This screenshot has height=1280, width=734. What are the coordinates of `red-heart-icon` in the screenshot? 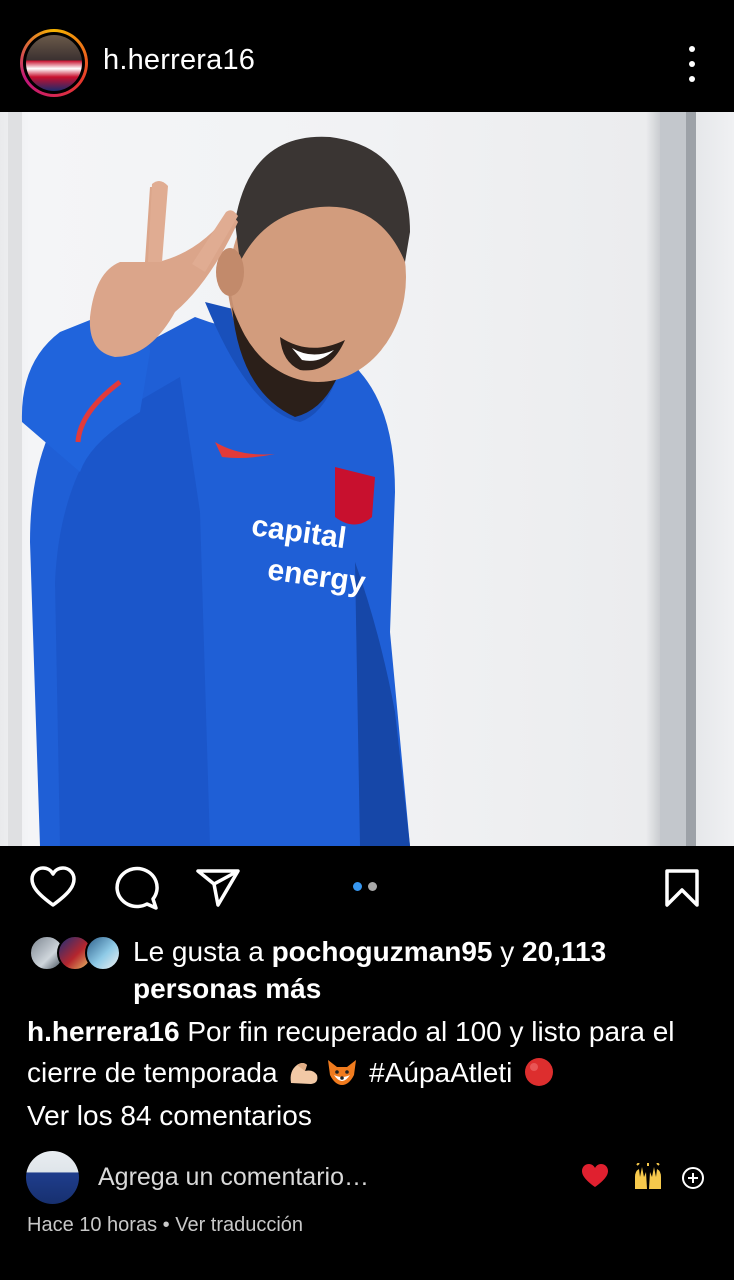 It's located at (595, 1176).